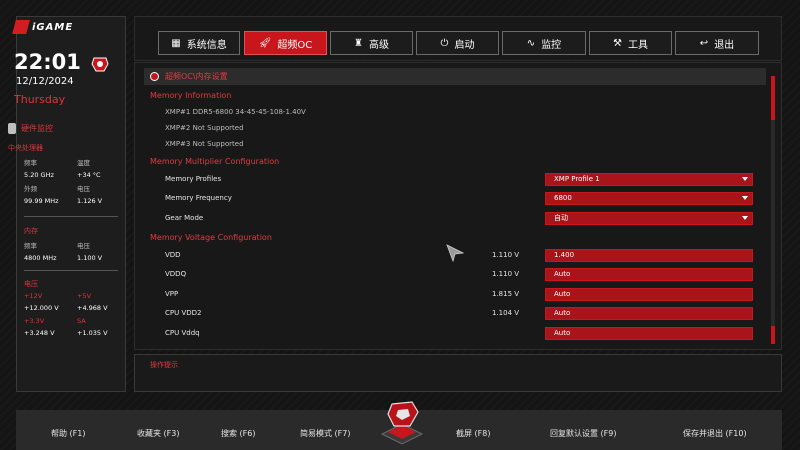 The width and height of the screenshot is (800, 450). What do you see at coordinates (649, 179) in the screenshot?
I see `memory-profiles-select: XMP Profile 1` at bounding box center [649, 179].